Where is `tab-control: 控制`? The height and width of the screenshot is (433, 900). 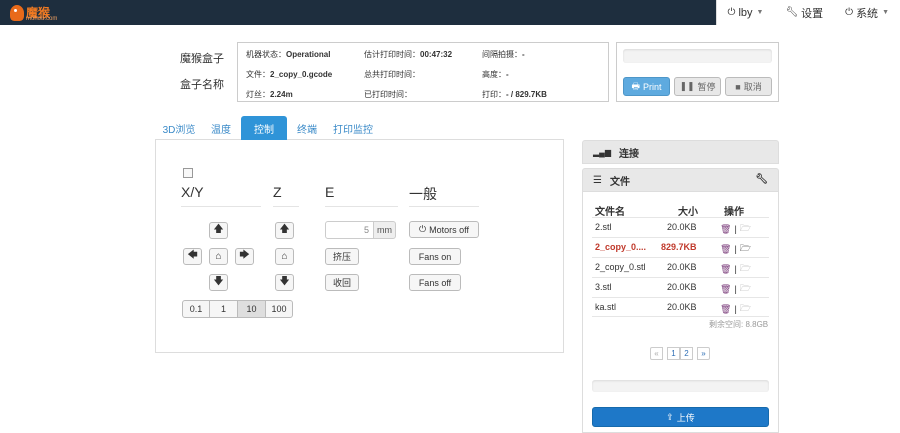 tab-control: 控制 is located at coordinates (264, 128).